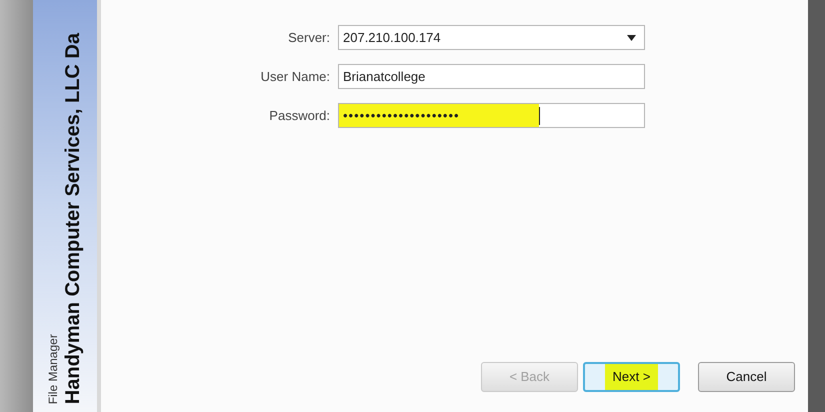  Describe the element at coordinates (631, 37) in the screenshot. I see `dropdown-arrow-icon` at that location.